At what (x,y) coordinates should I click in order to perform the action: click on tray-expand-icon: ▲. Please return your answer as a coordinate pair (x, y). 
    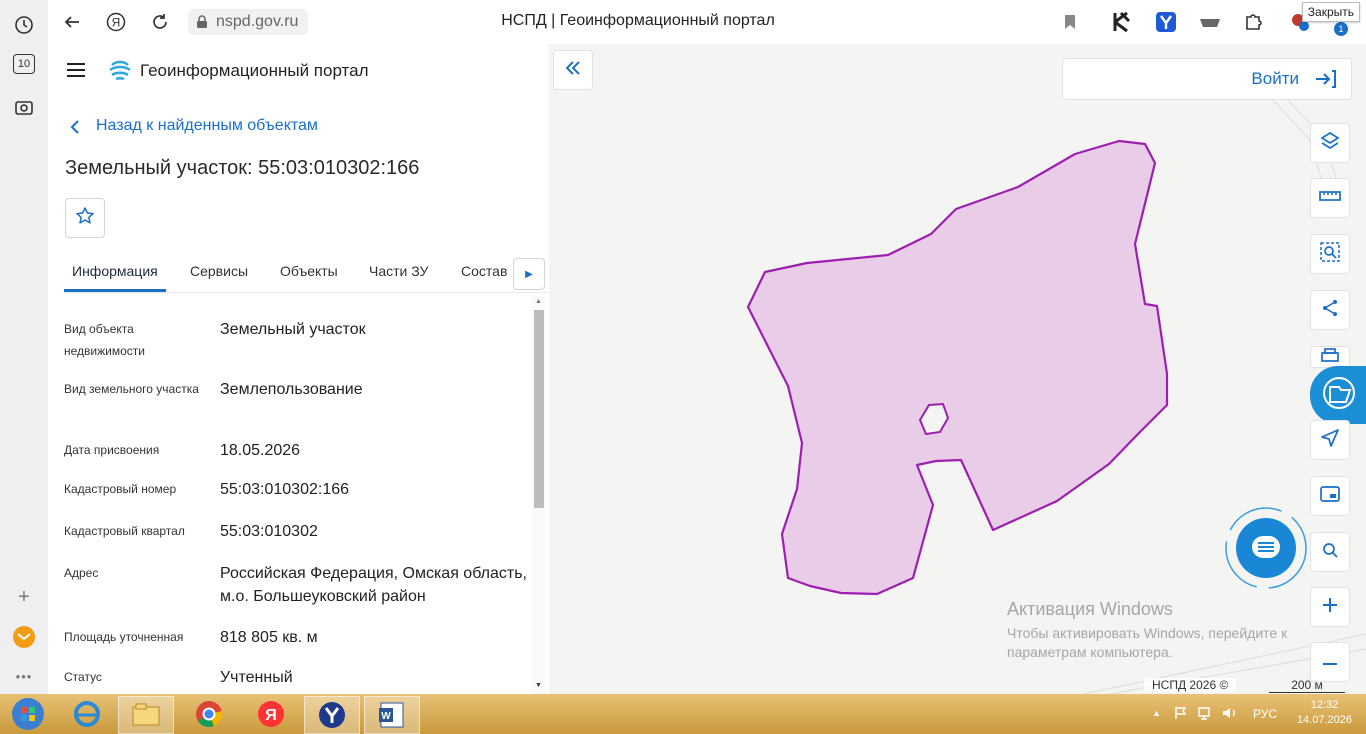
    Looking at the image, I should click on (1156, 713).